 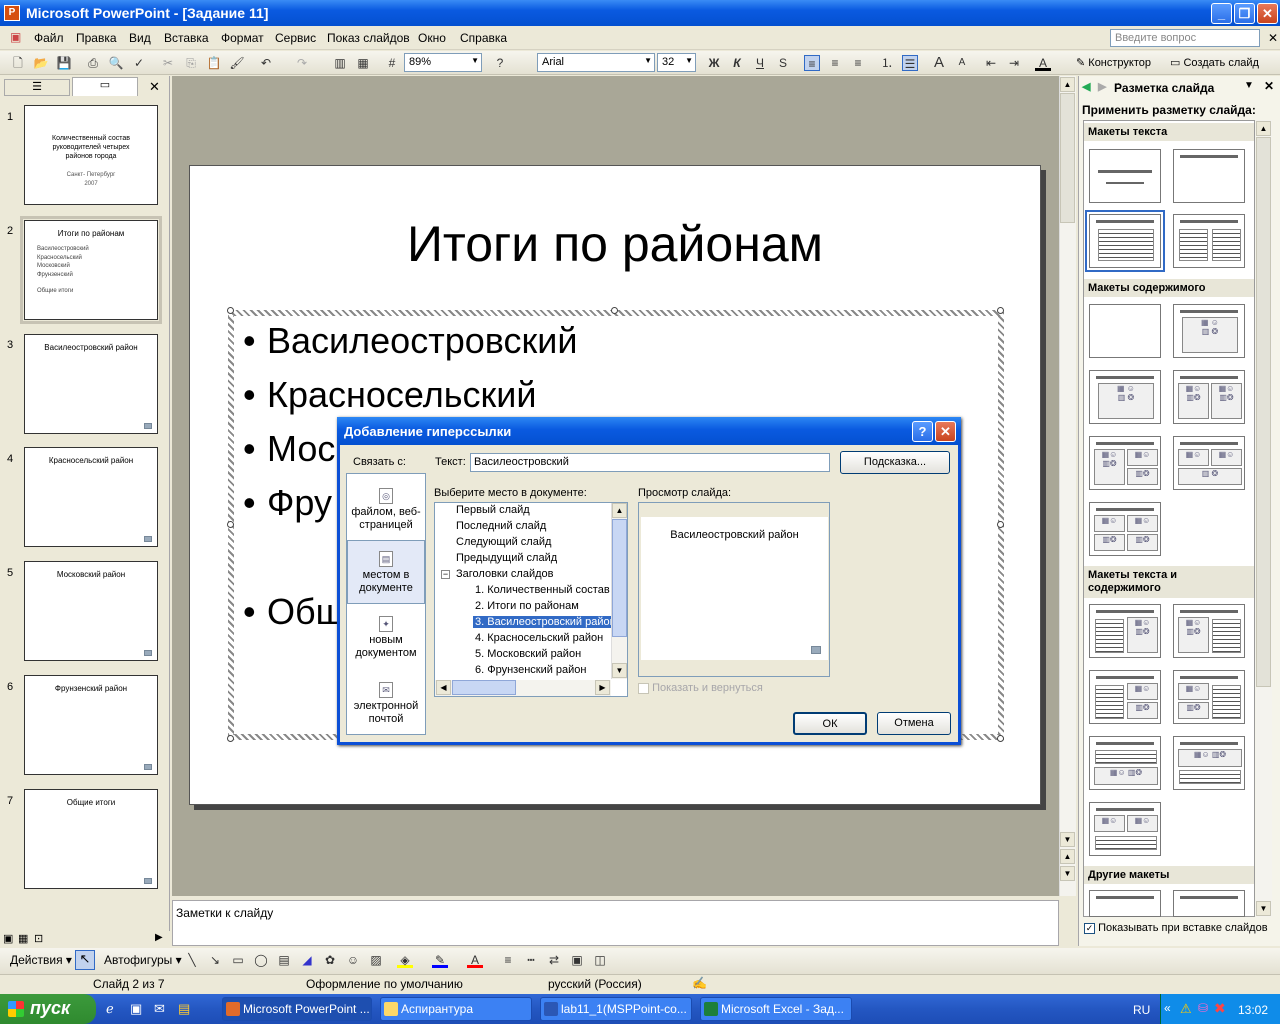 What do you see at coordinates (93, 63) in the screenshot?
I see `print-icon: ⎙` at bounding box center [93, 63].